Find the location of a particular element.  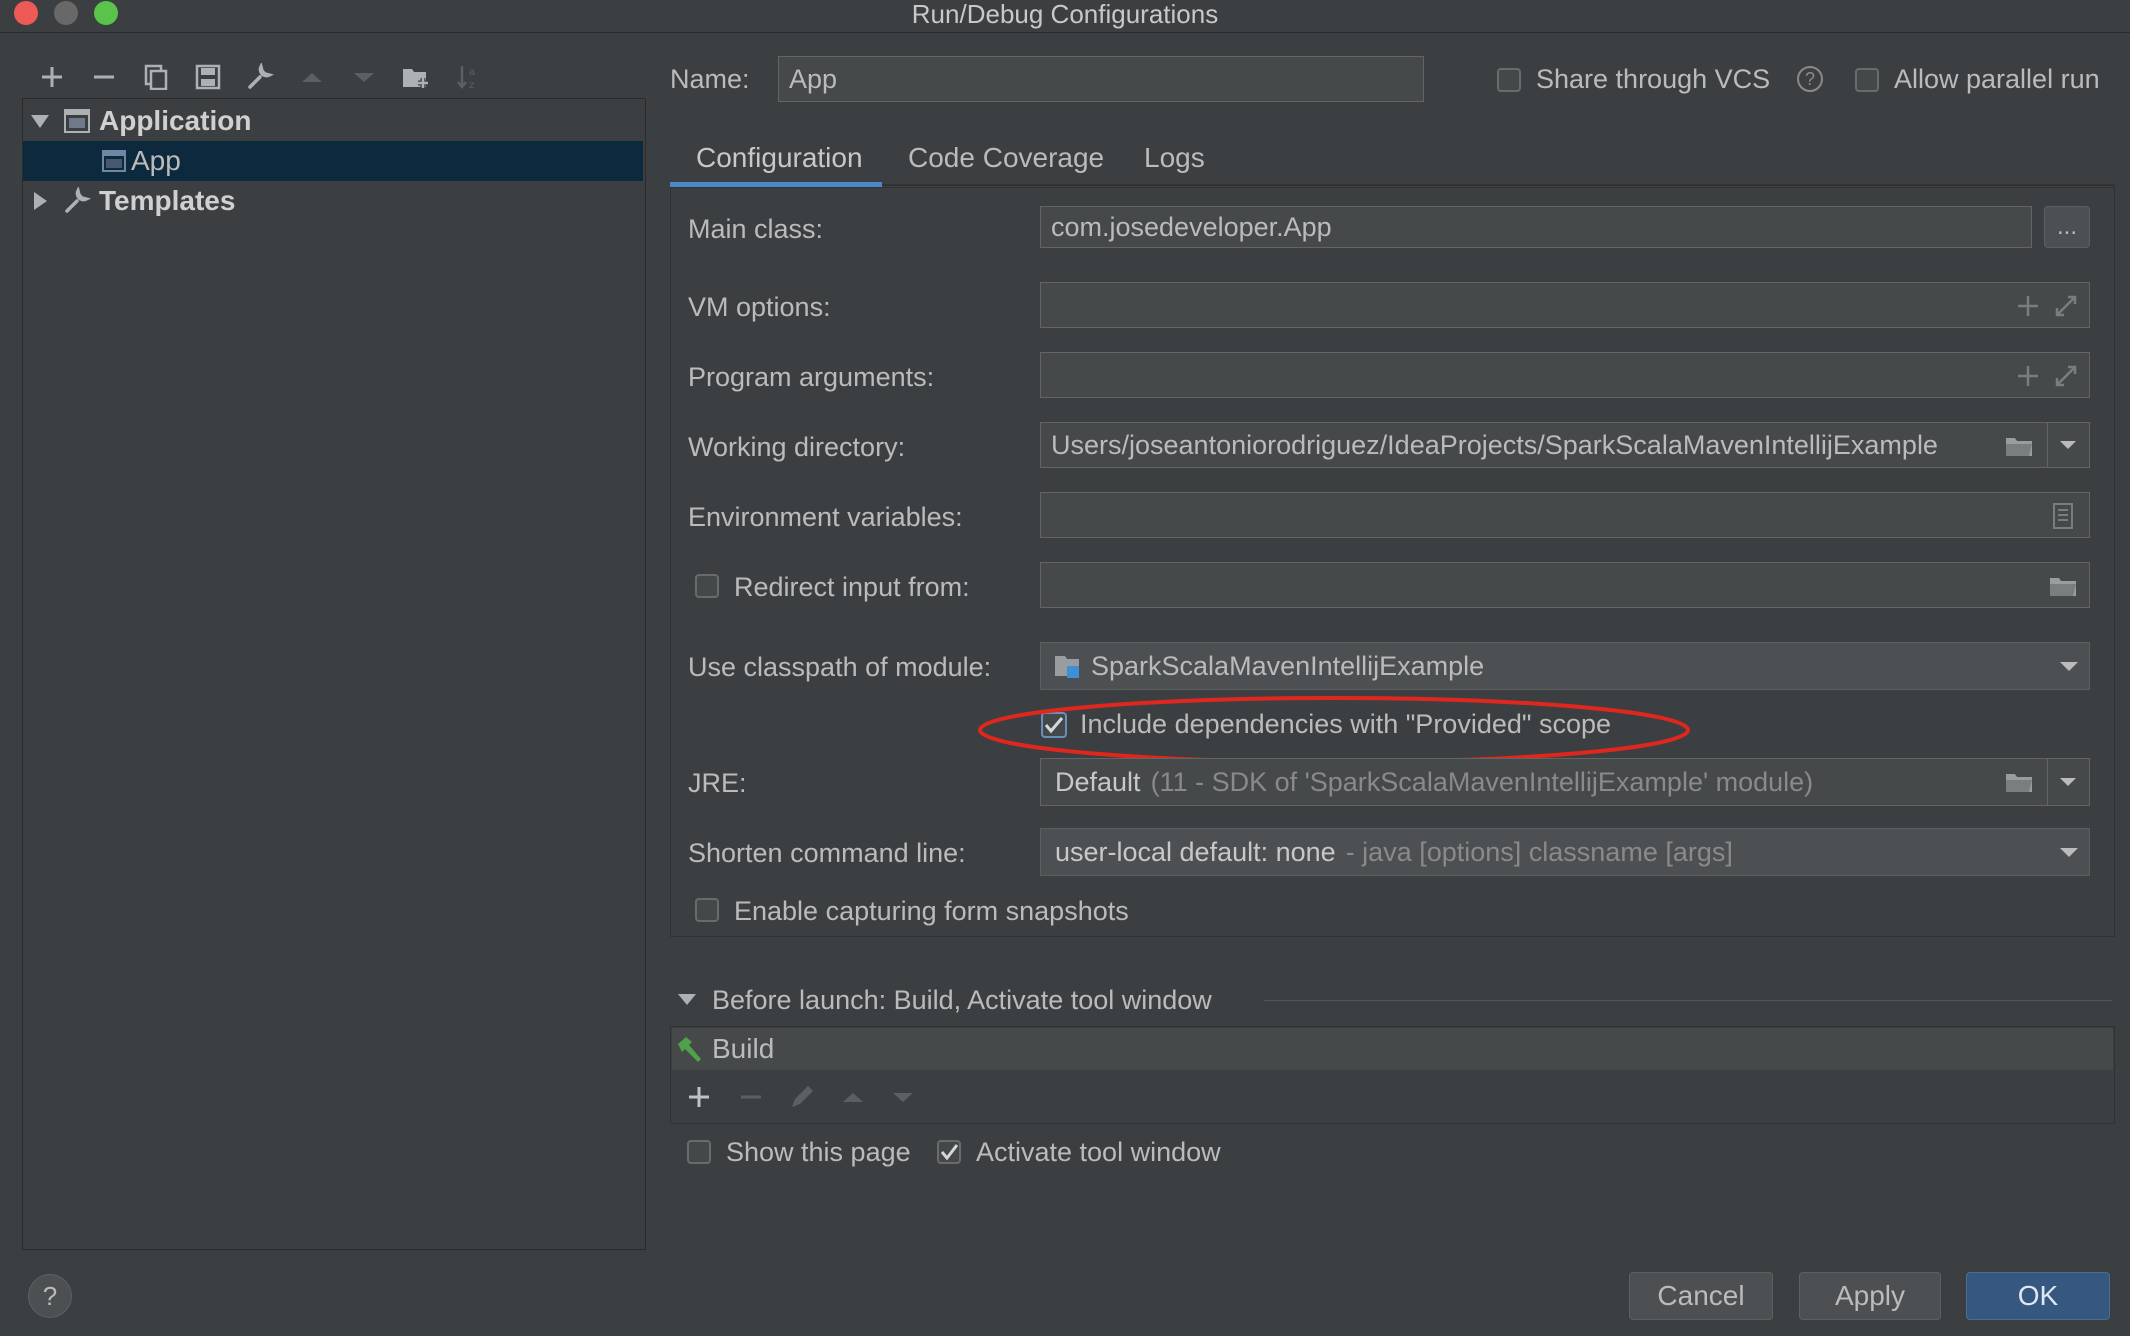

classpath-select: SparkScalaMavenIntellijExample is located at coordinates (1565, 666).